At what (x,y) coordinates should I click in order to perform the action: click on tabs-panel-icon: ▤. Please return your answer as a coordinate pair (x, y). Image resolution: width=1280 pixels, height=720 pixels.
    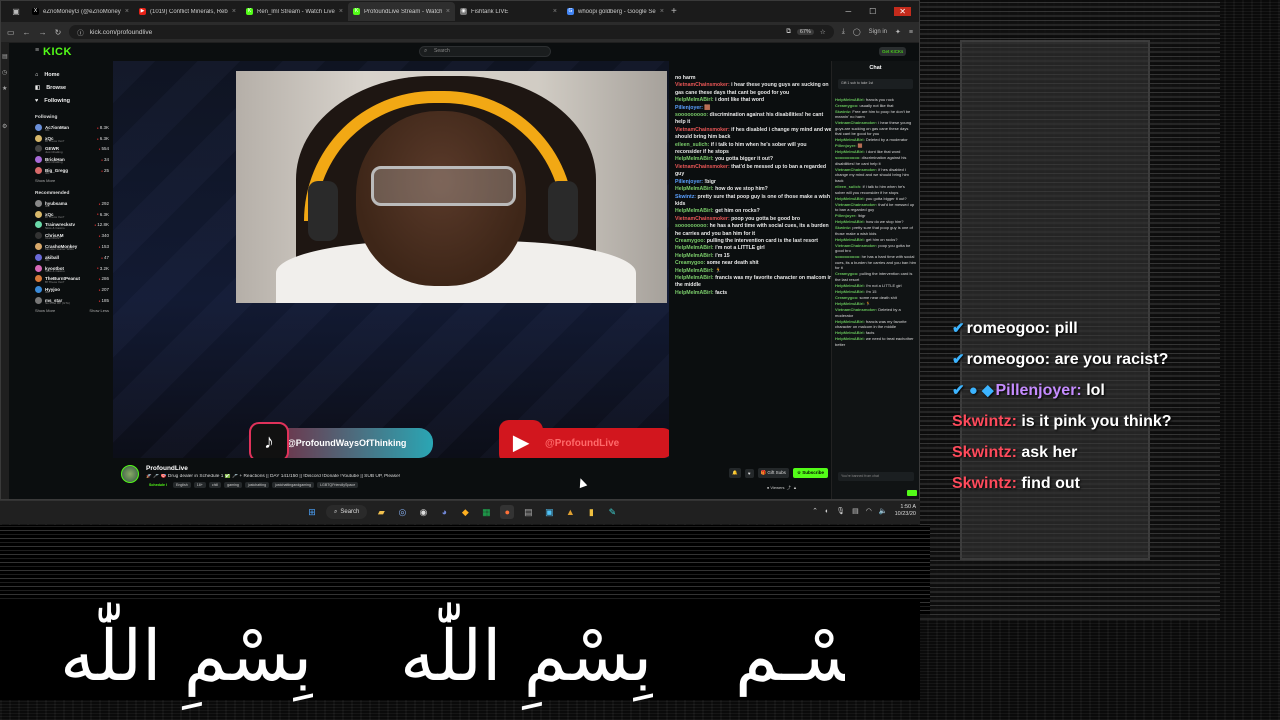
    Looking at the image, I should click on (5, 56).